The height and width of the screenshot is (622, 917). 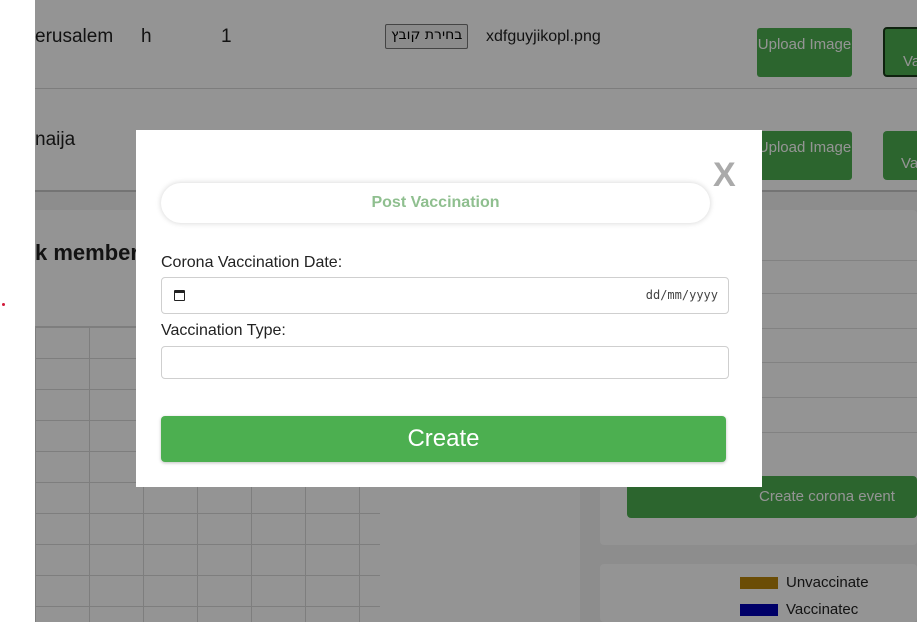 What do you see at coordinates (435, 203) in the screenshot?
I see `modal-title: Post Vaccination` at bounding box center [435, 203].